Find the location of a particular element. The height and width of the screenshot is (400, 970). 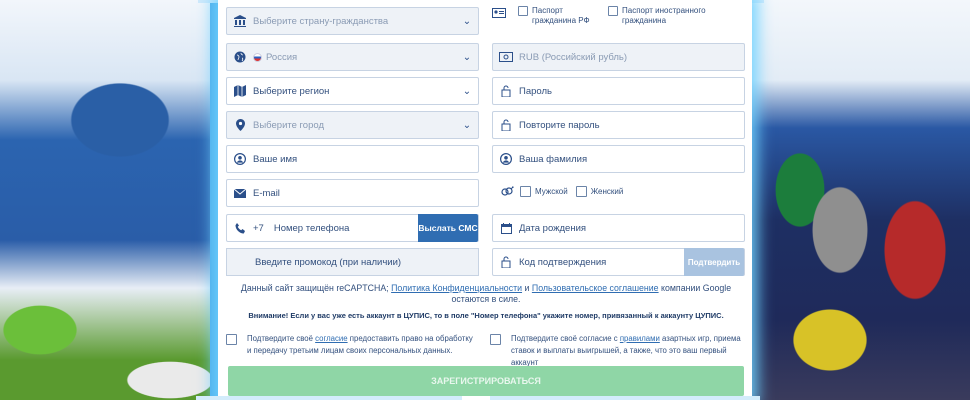

globe-icon is located at coordinates (240, 57).